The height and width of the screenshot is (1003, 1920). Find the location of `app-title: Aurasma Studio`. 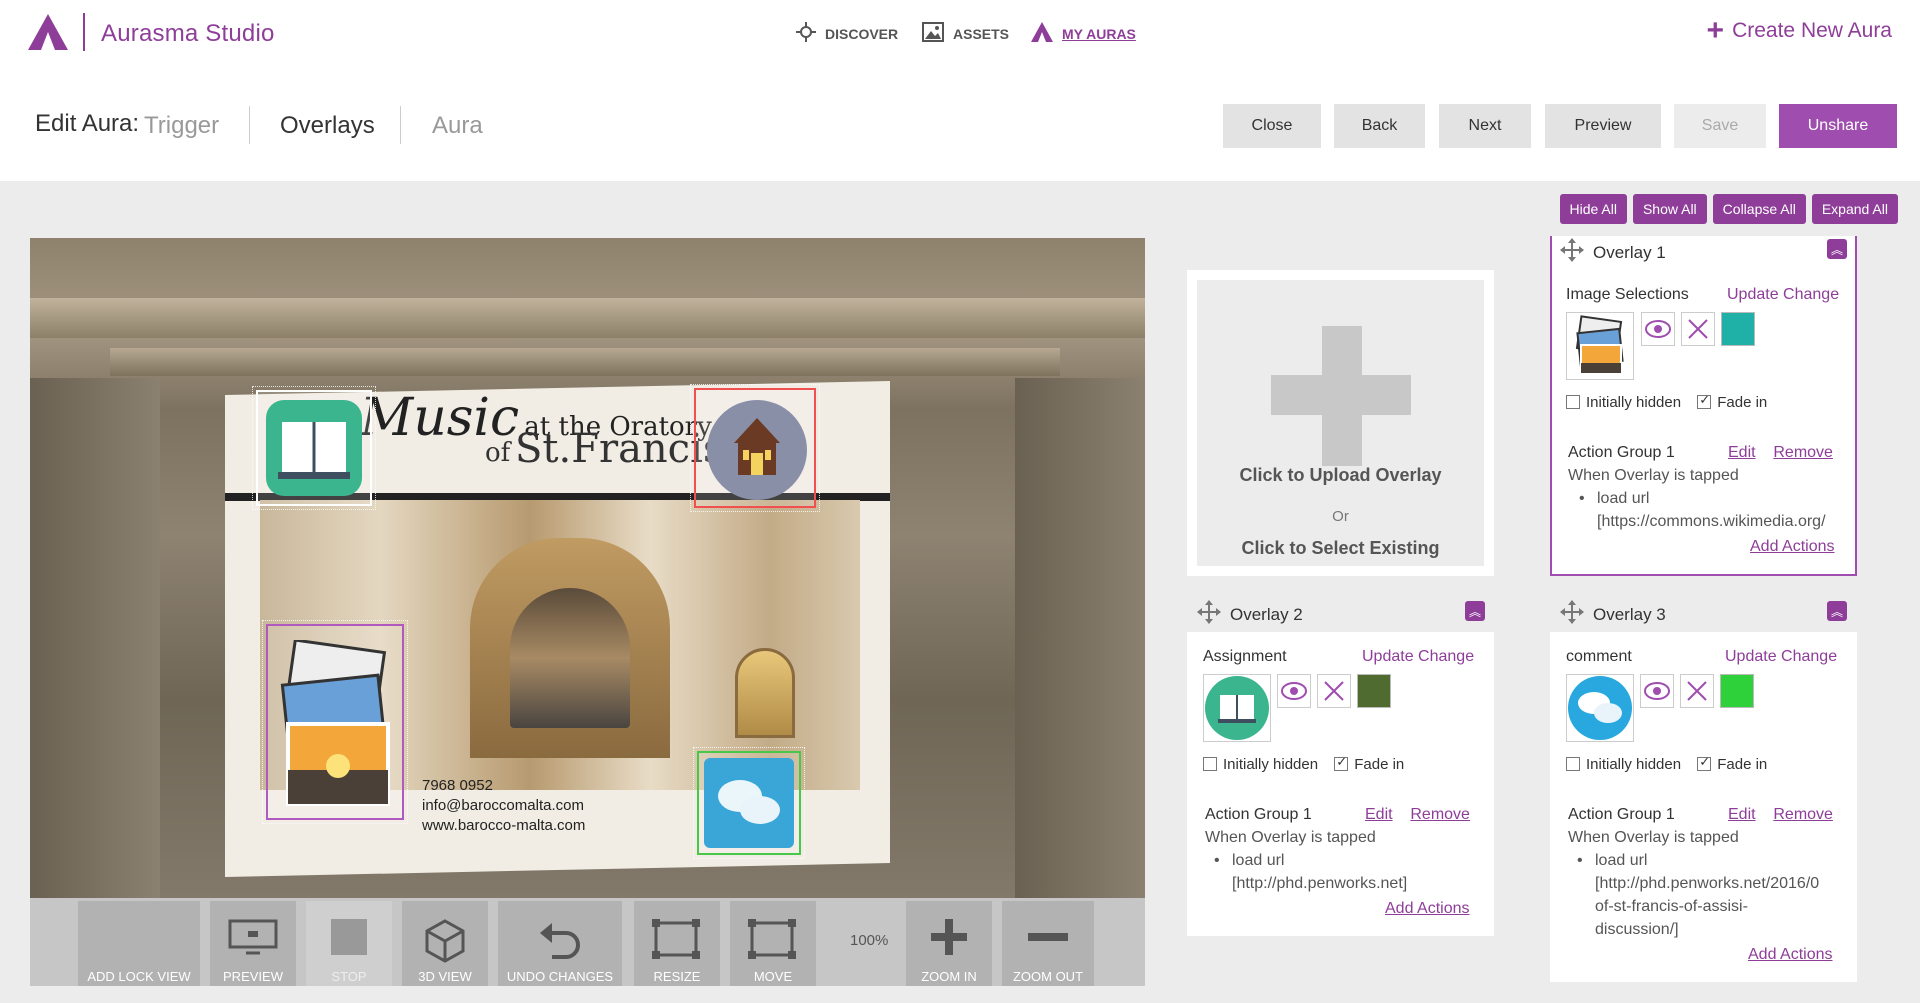

app-title: Aurasma Studio is located at coordinates (188, 34).